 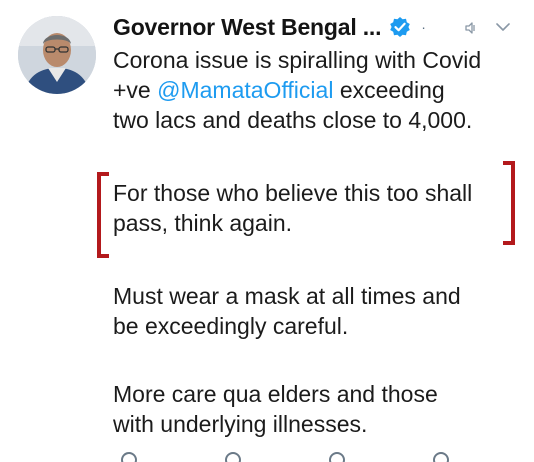 What do you see at coordinates (509, 203) in the screenshot?
I see `annotation-bracket-right` at bounding box center [509, 203].